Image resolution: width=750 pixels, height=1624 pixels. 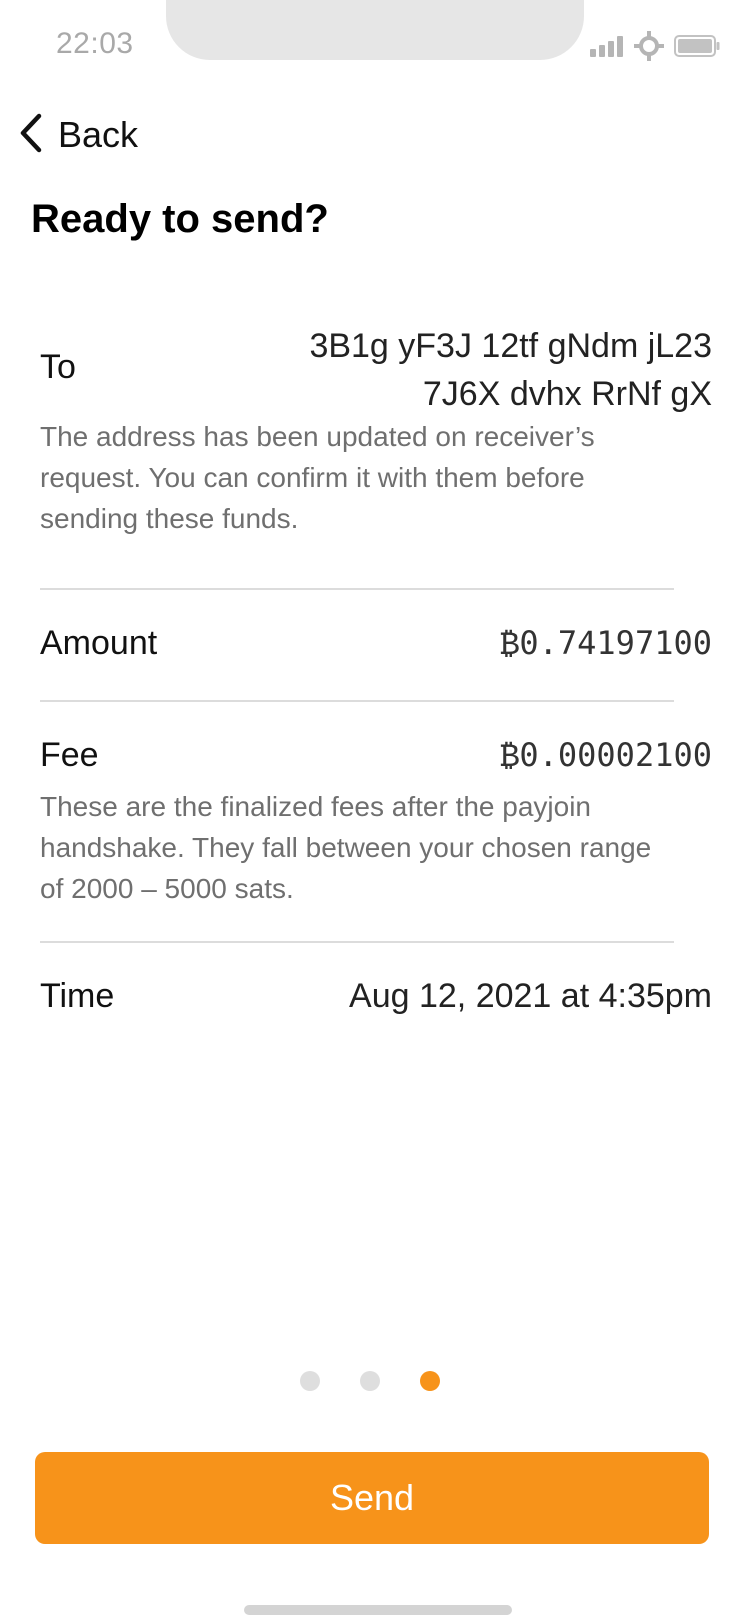 What do you see at coordinates (98, 134) in the screenshot?
I see `back-label: Back` at bounding box center [98, 134].